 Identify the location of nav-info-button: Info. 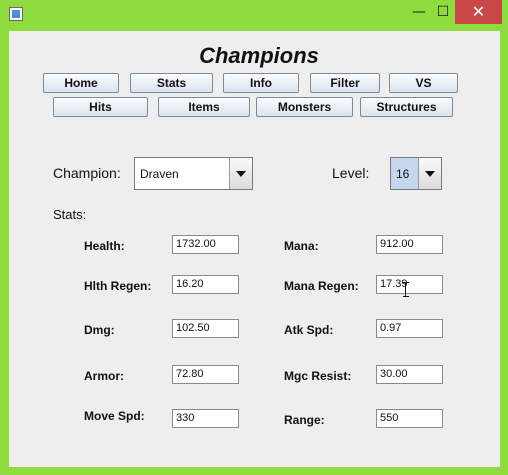
(261, 83).